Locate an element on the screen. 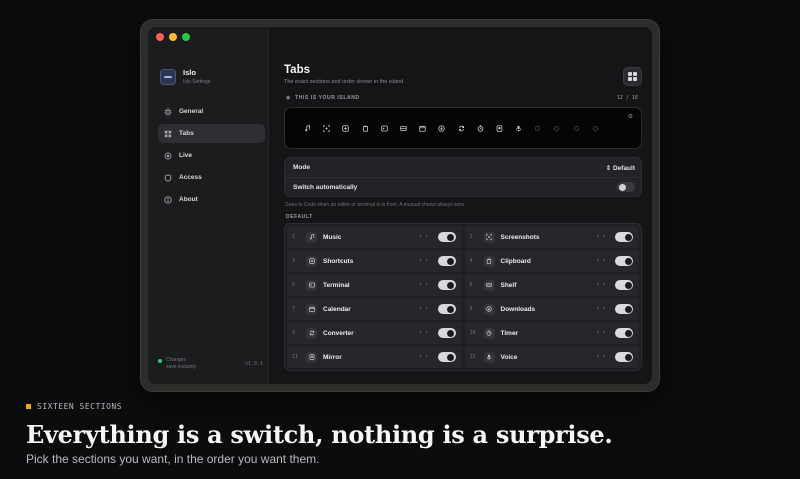  tab-row-music: 1 Music ‹› is located at coordinates (374, 237).